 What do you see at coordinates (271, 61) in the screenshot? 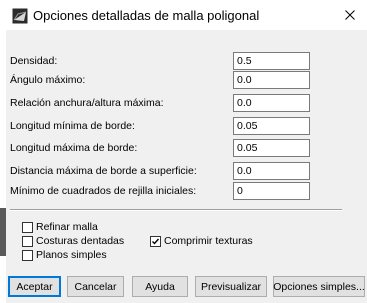
I see `density-input` at bounding box center [271, 61].